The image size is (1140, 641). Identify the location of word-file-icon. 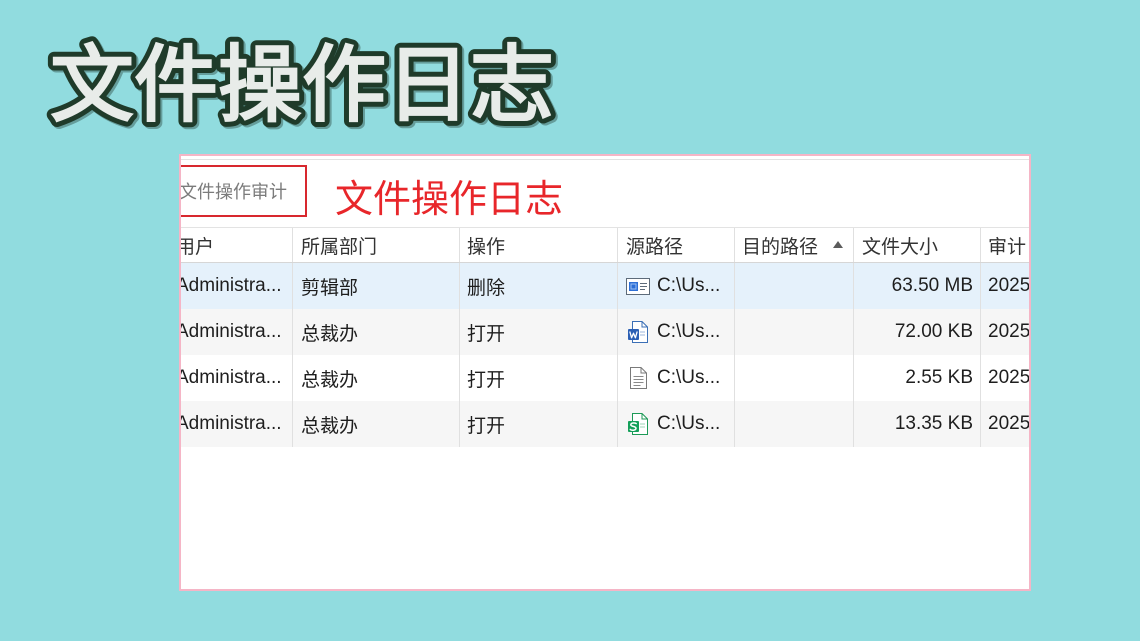
(638, 332).